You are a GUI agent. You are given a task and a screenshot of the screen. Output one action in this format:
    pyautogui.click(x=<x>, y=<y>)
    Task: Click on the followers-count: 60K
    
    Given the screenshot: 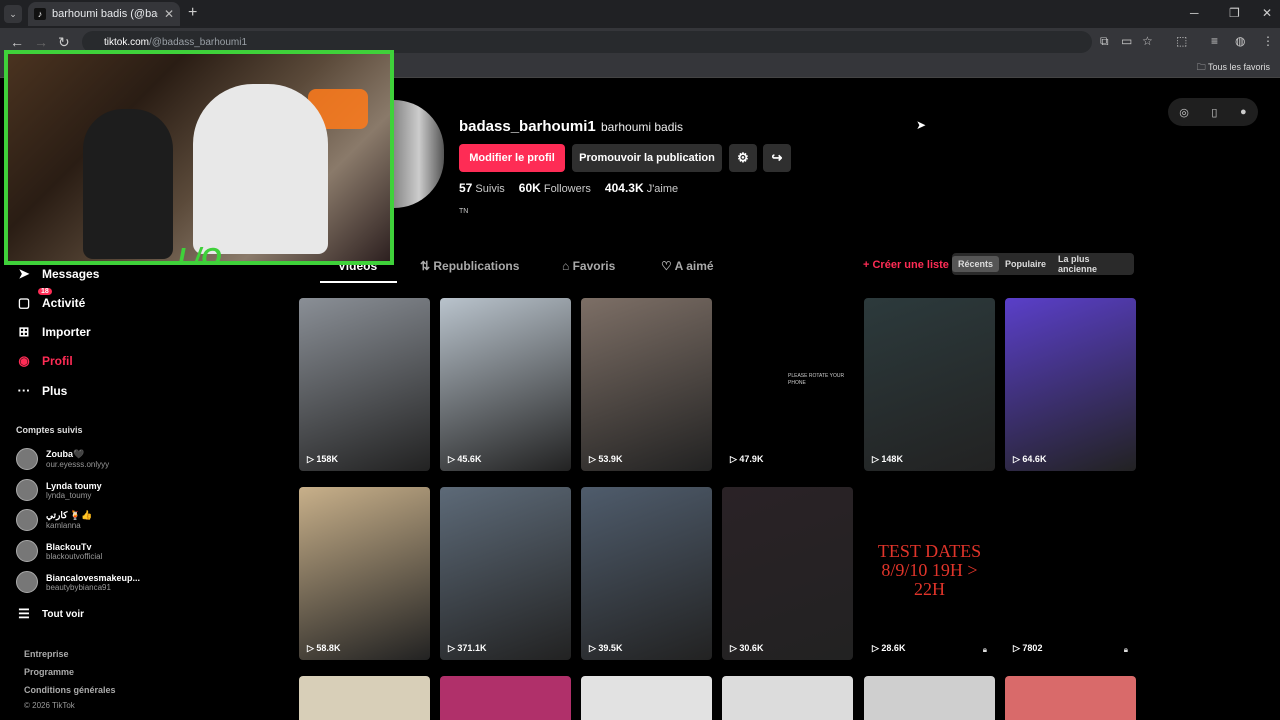 What is the action you would take?
    pyautogui.click(x=529, y=188)
    